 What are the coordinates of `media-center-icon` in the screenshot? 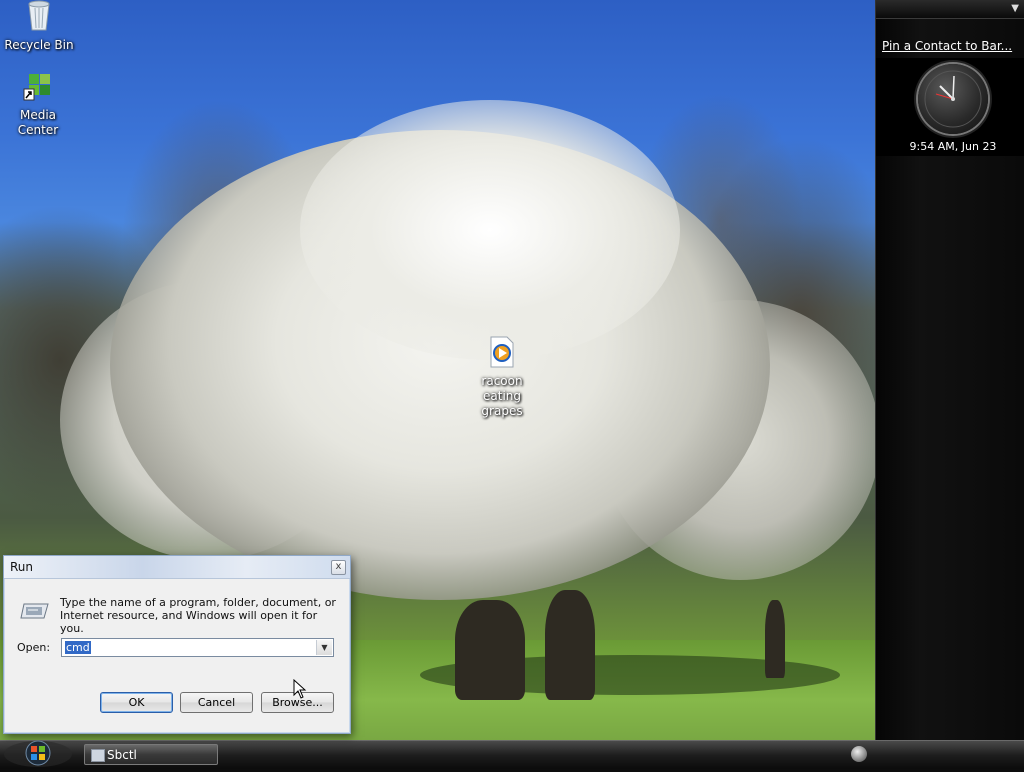 It's located at (39, 89).